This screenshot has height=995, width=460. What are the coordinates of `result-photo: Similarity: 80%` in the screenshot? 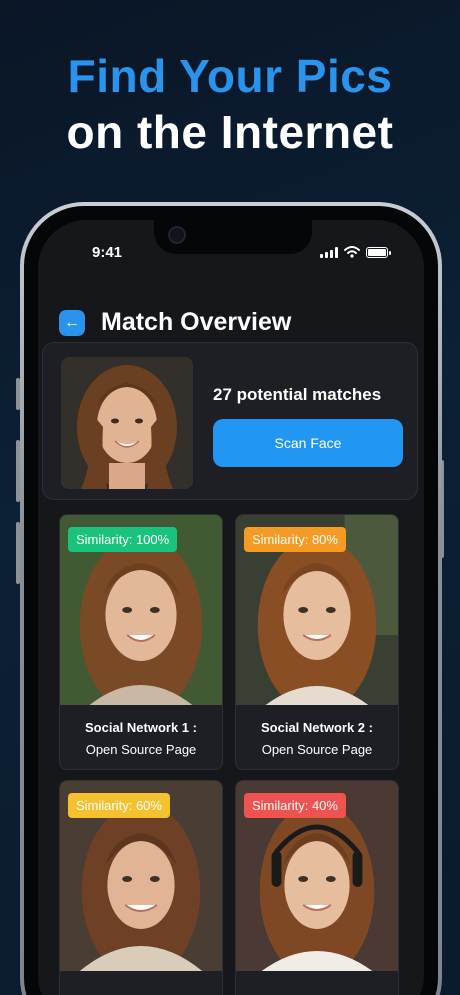 It's located at (317, 610).